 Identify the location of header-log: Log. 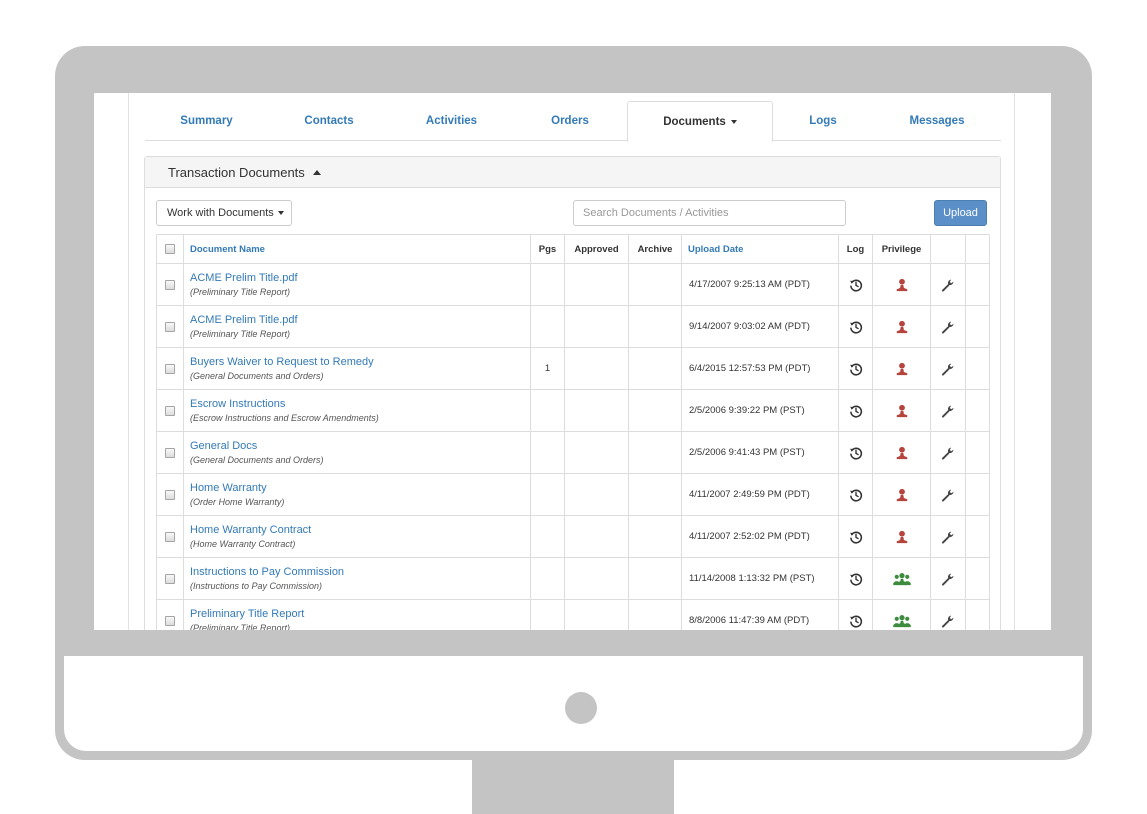
(855, 249).